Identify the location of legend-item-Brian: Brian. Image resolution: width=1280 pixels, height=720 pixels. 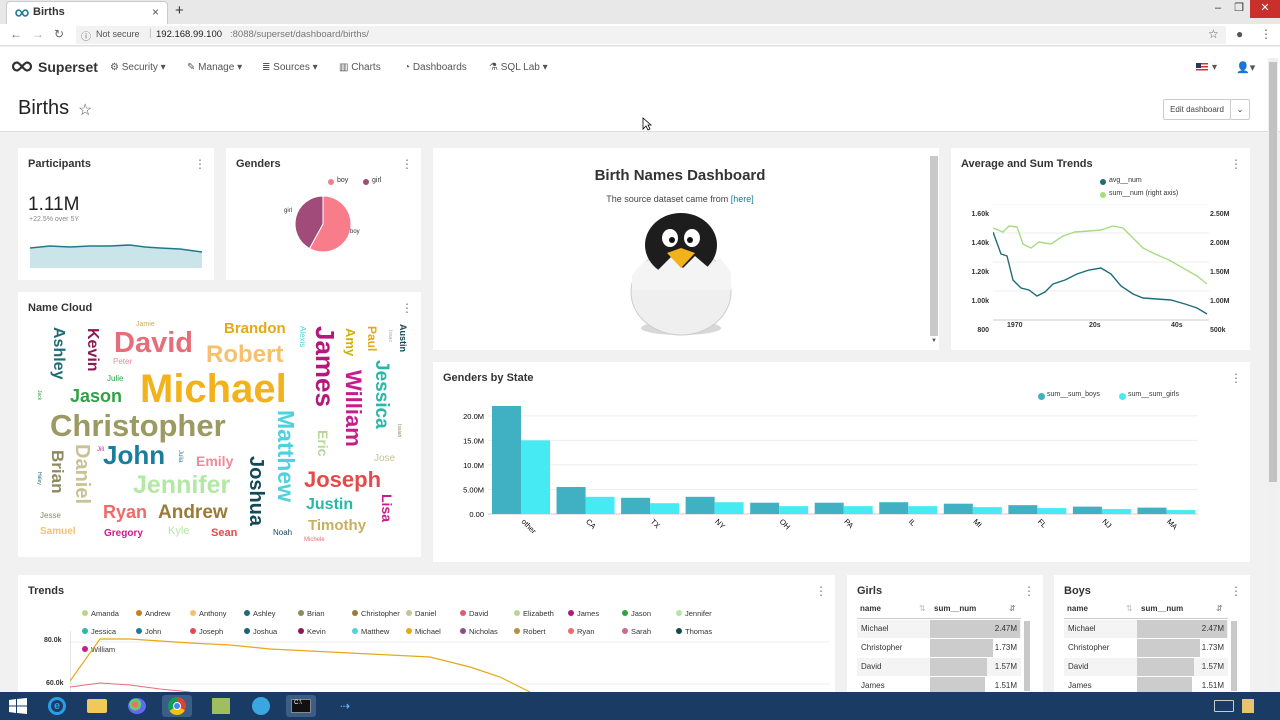
(322, 613).